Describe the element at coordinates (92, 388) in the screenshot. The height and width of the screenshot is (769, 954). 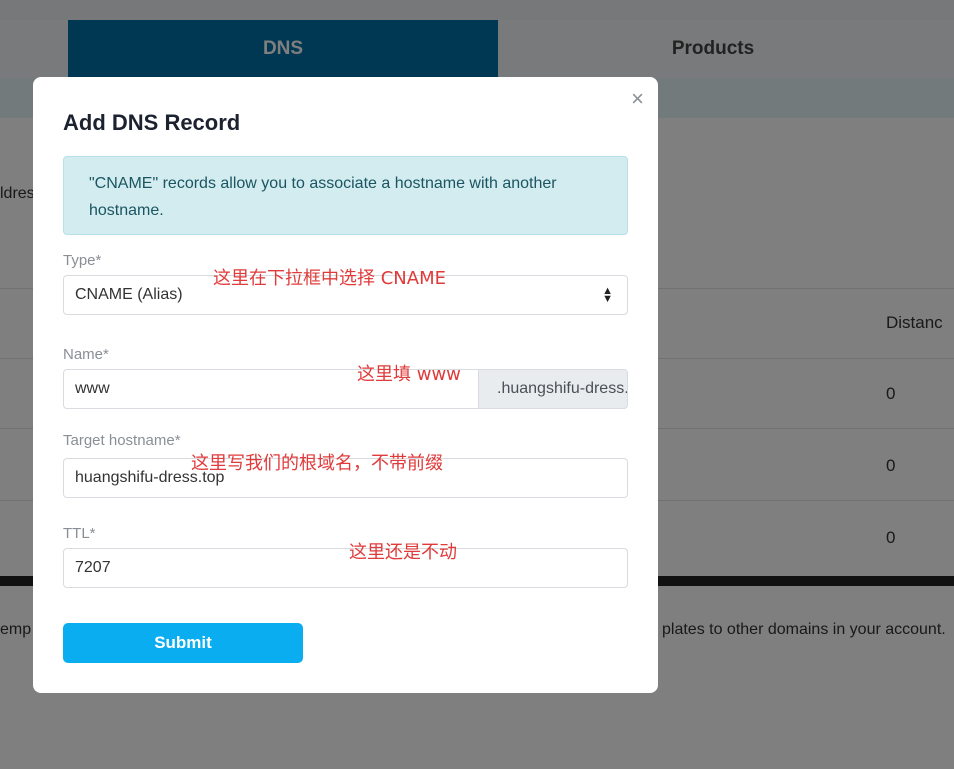
I see `name-input-value: www` at that location.